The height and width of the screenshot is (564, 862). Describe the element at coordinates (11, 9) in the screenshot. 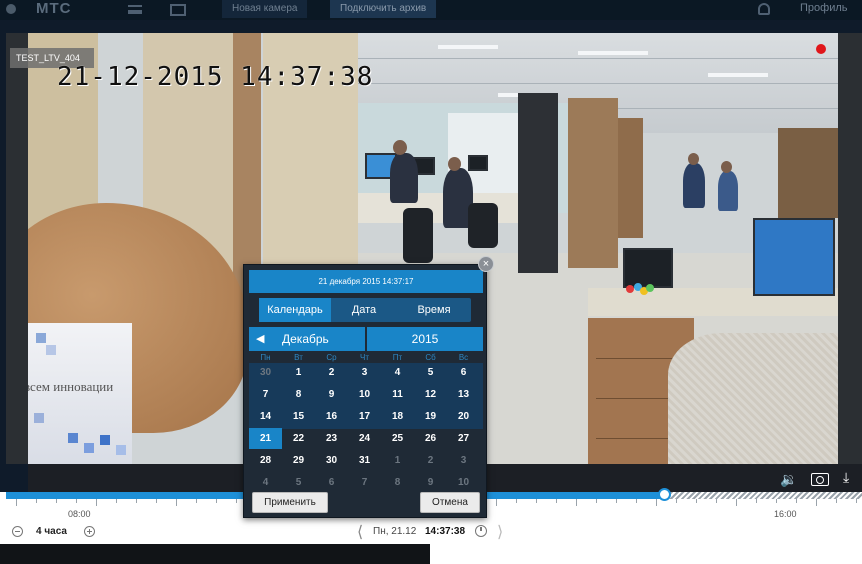

I see `logo-icon` at that location.